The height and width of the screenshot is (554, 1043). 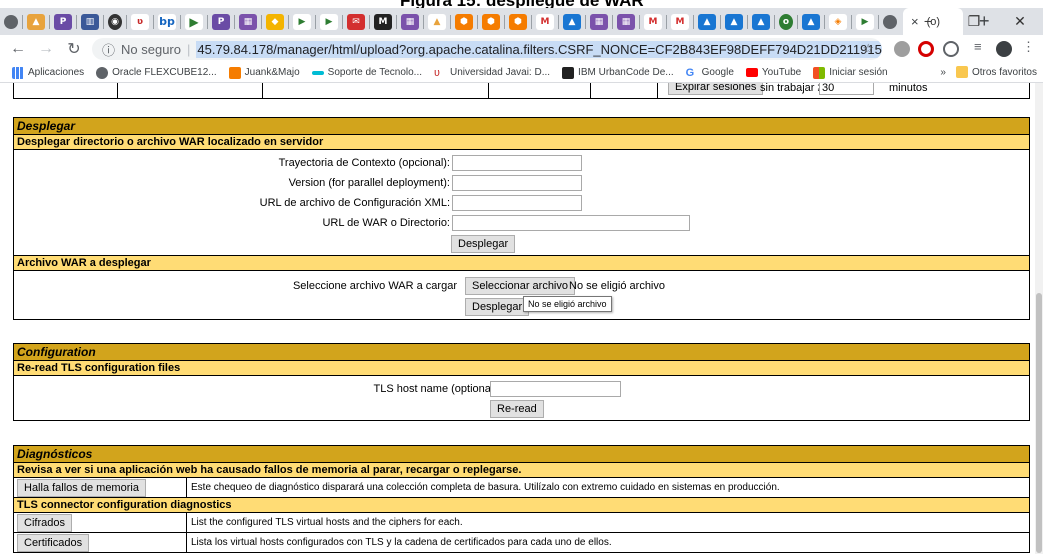 What do you see at coordinates (517, 409) in the screenshot?
I see `reread-button: Re-read` at bounding box center [517, 409].